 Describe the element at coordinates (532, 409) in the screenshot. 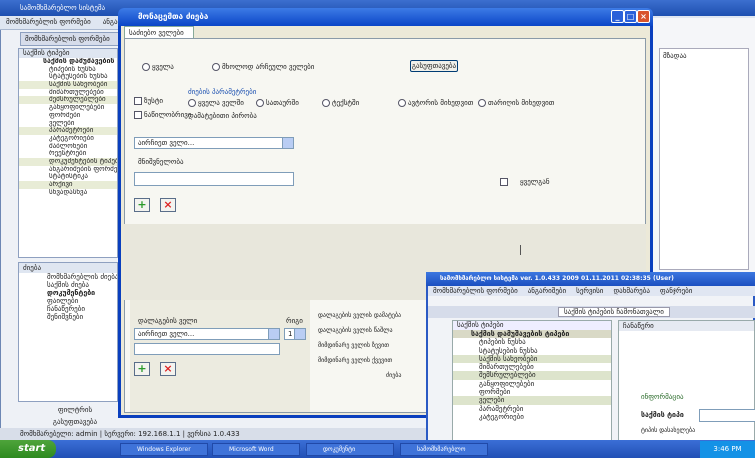

I see `inner-sidebar-item: პარამეტრები` at that location.